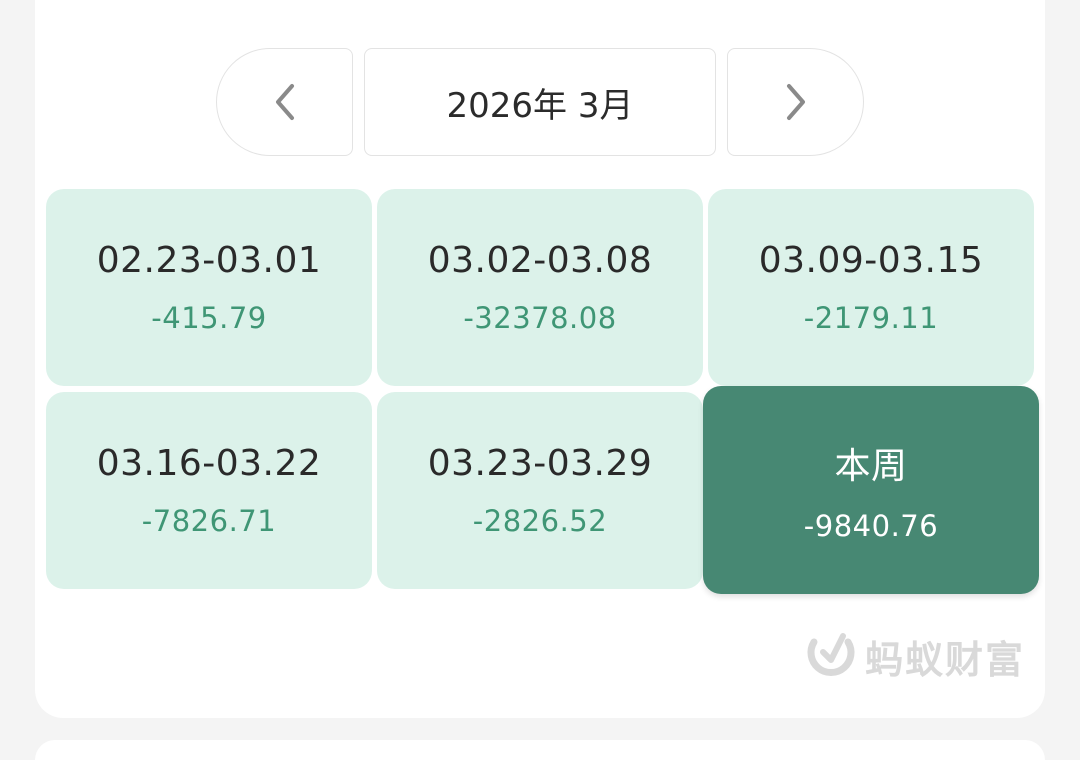 The image size is (1080, 760). What do you see at coordinates (540, 521) in the screenshot?
I see `week-amount: -2826.52` at bounding box center [540, 521].